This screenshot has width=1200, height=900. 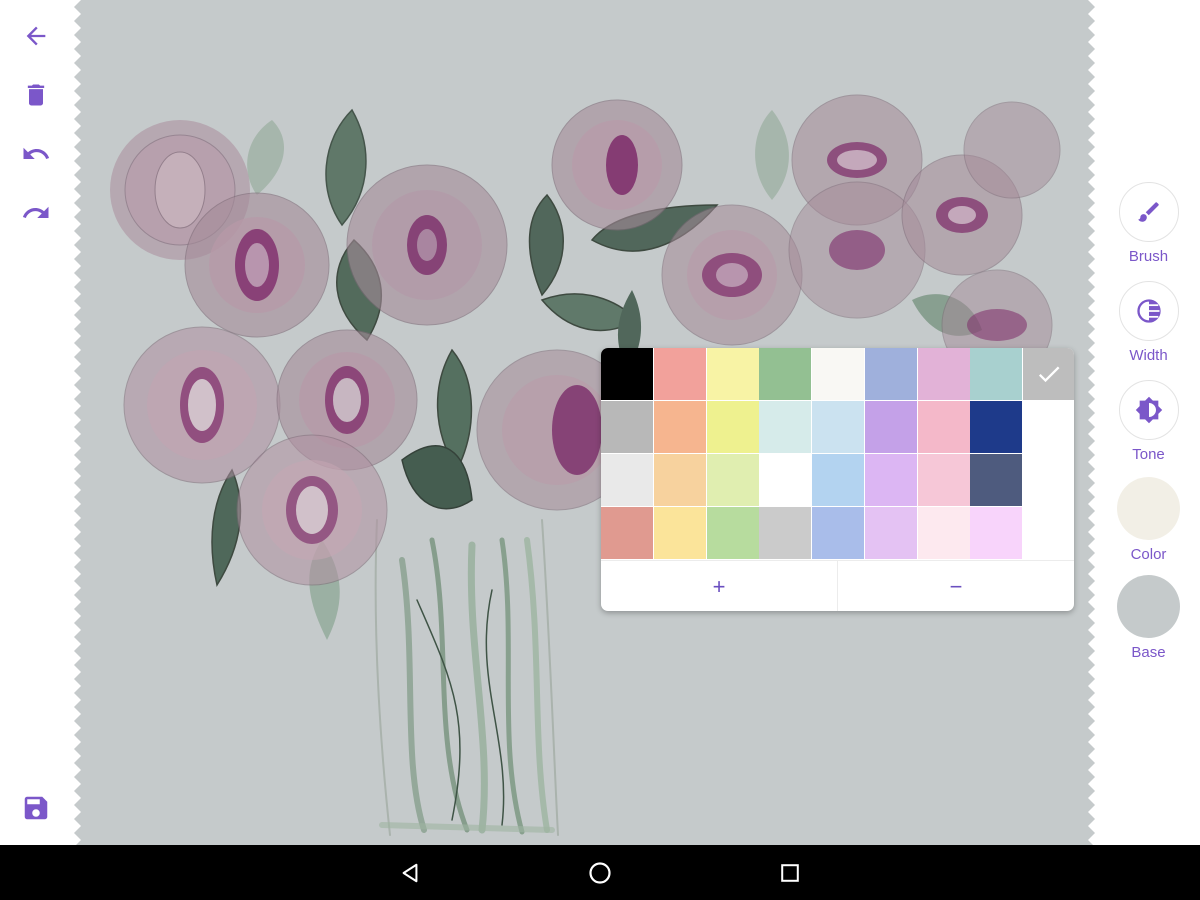 I want to click on left-toolbar, so click(x=36, y=422).